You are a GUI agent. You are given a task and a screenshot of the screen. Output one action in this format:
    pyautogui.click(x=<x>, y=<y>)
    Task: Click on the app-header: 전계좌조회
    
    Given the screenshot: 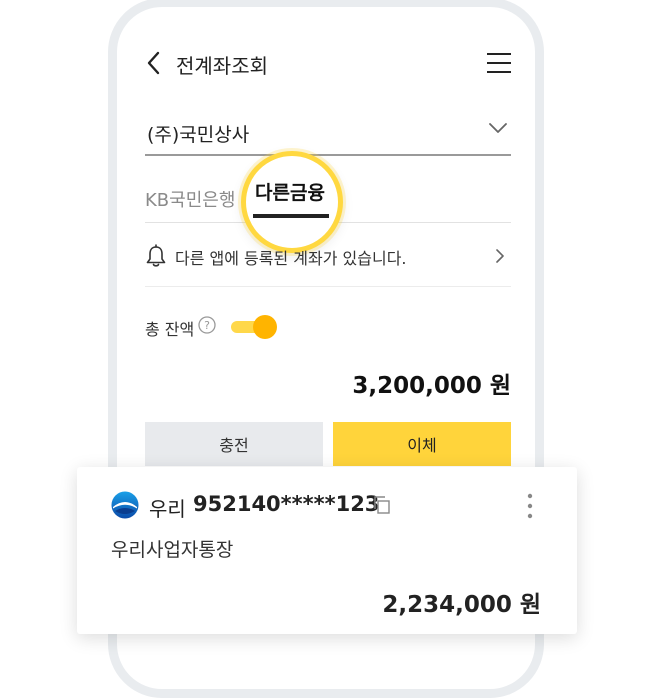 What is the action you would take?
    pyautogui.click(x=329, y=63)
    